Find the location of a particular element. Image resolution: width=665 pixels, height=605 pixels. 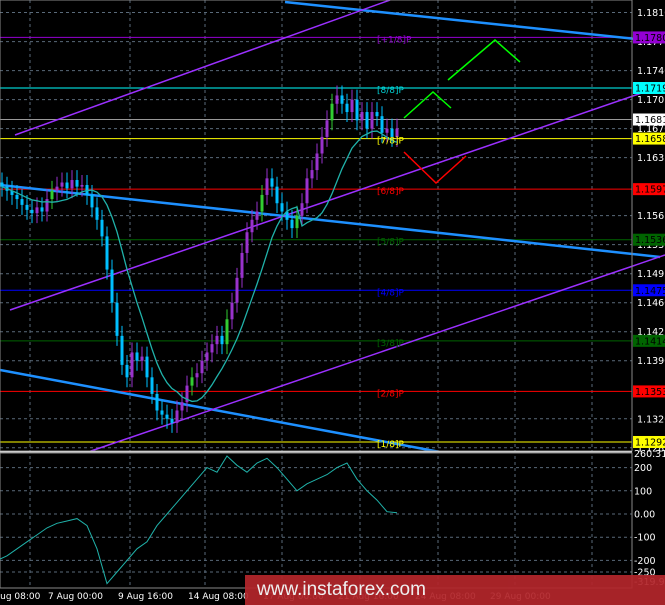

cci-line is located at coordinates (199, 520).